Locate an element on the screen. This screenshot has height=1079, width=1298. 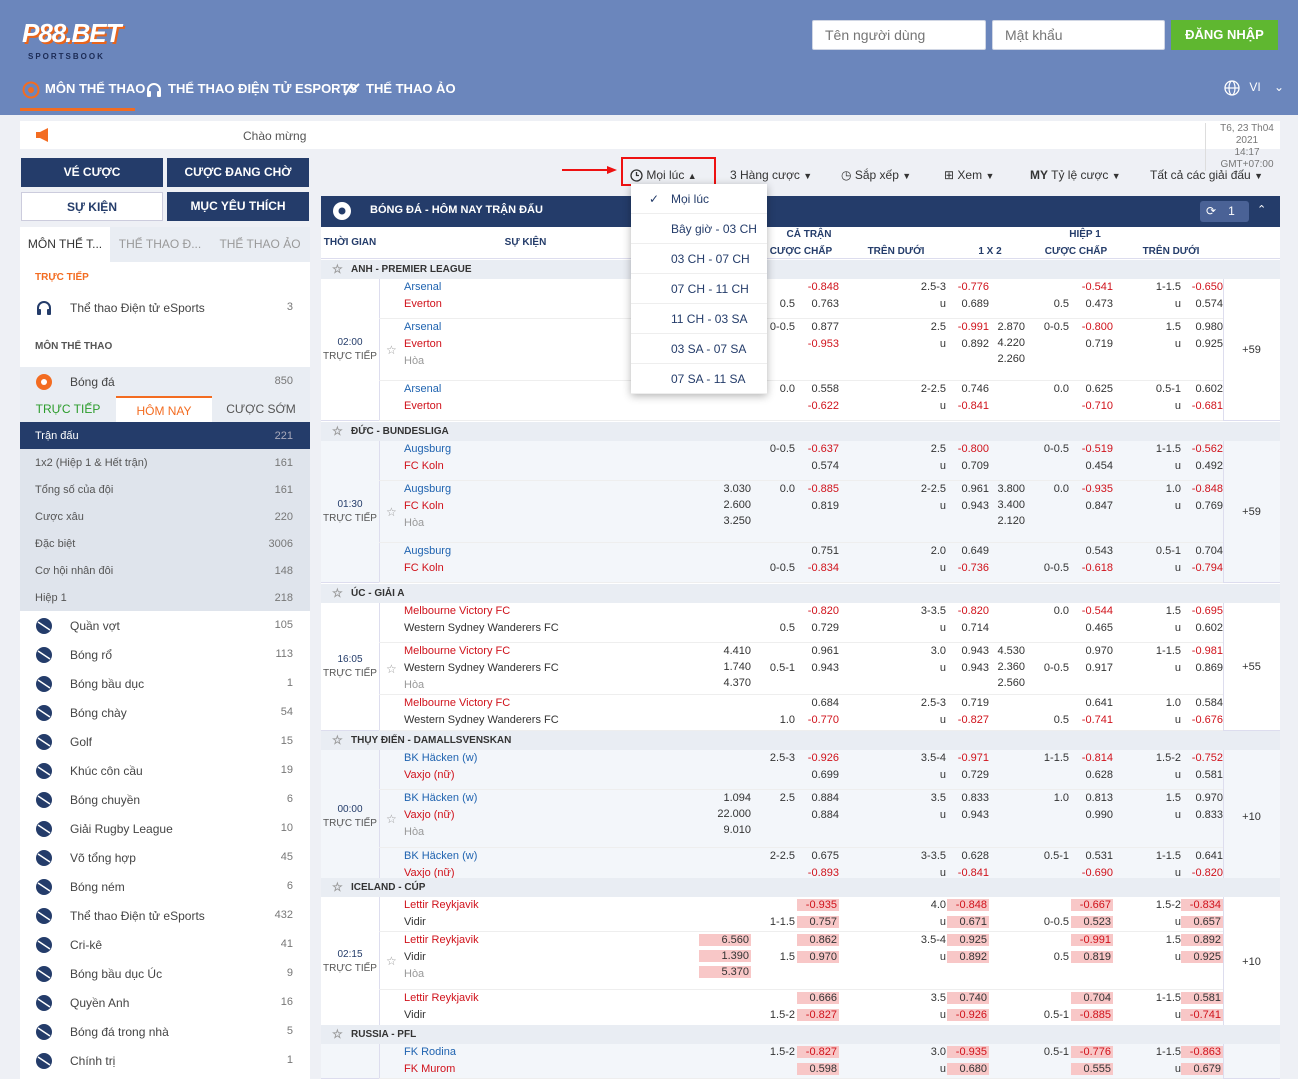
away-team: Vaxjo (nữ) is located at coordinates (429, 815).